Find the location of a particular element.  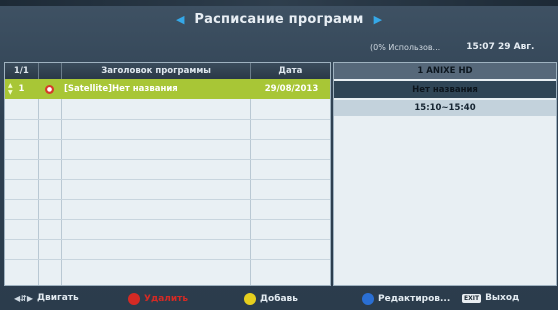

row-type: ● is located at coordinates (49, 89).